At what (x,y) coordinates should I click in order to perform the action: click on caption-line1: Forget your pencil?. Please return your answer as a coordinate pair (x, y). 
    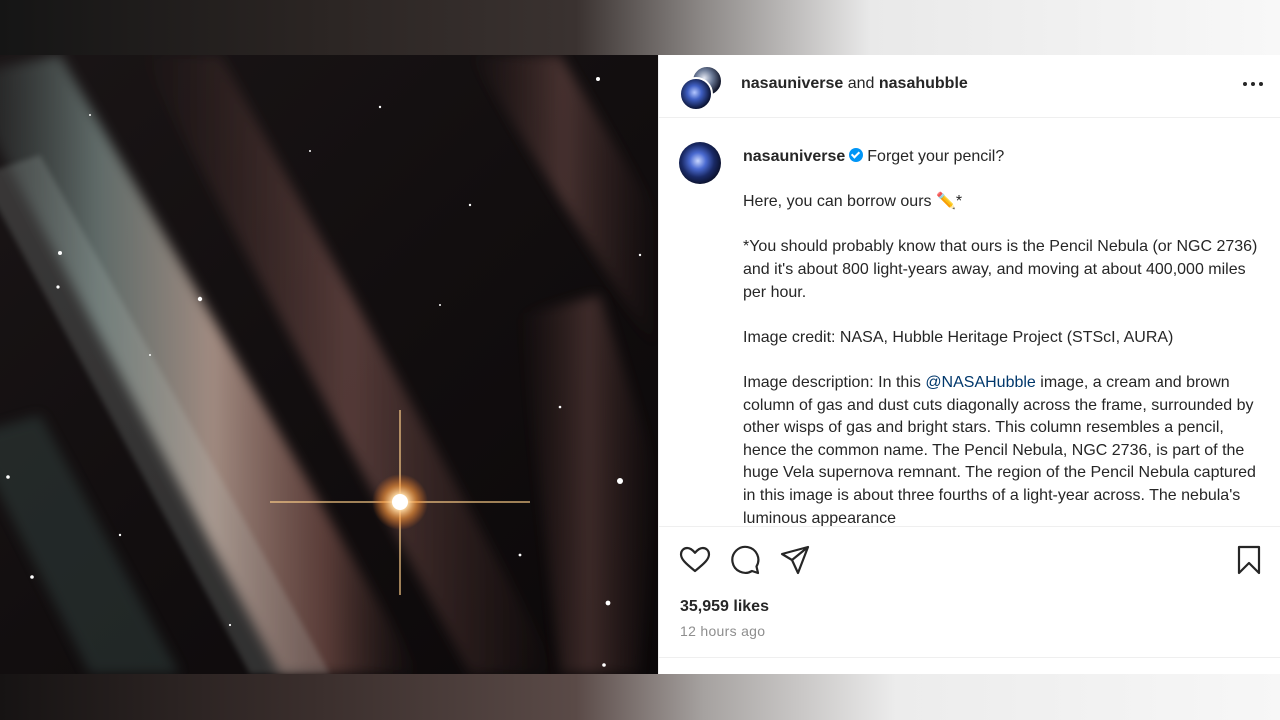
    Looking at the image, I should click on (936, 156).